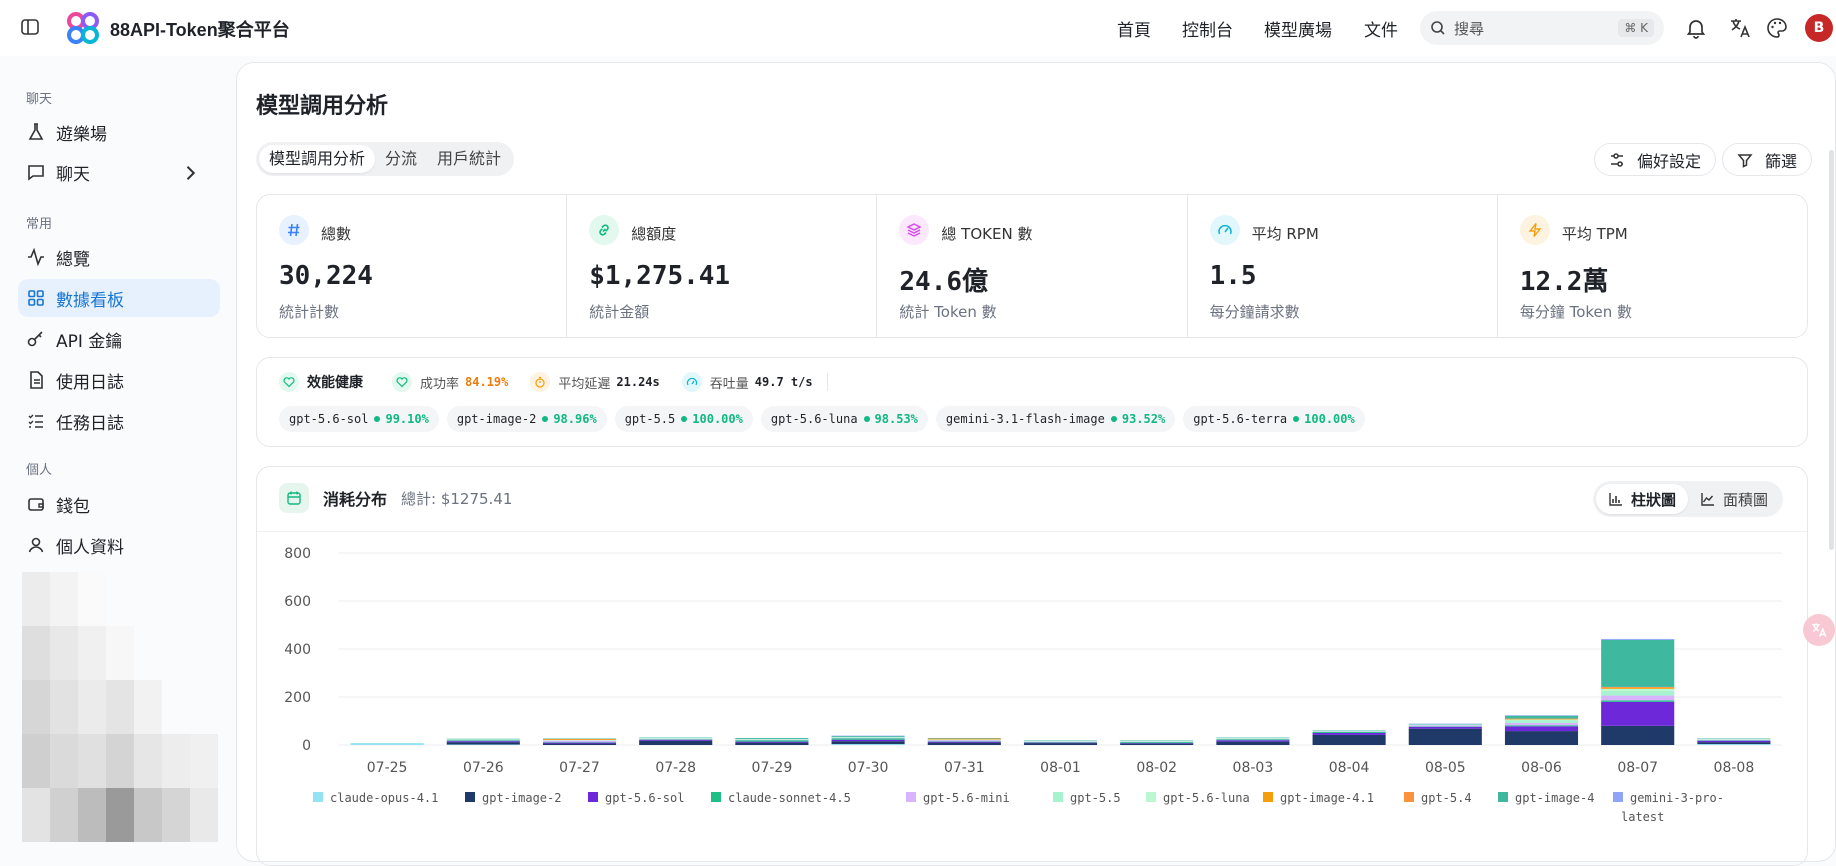 The image size is (1836, 866). What do you see at coordinates (469, 159) in the screenshot?
I see `tab-user-stats: 用戶統計` at bounding box center [469, 159].